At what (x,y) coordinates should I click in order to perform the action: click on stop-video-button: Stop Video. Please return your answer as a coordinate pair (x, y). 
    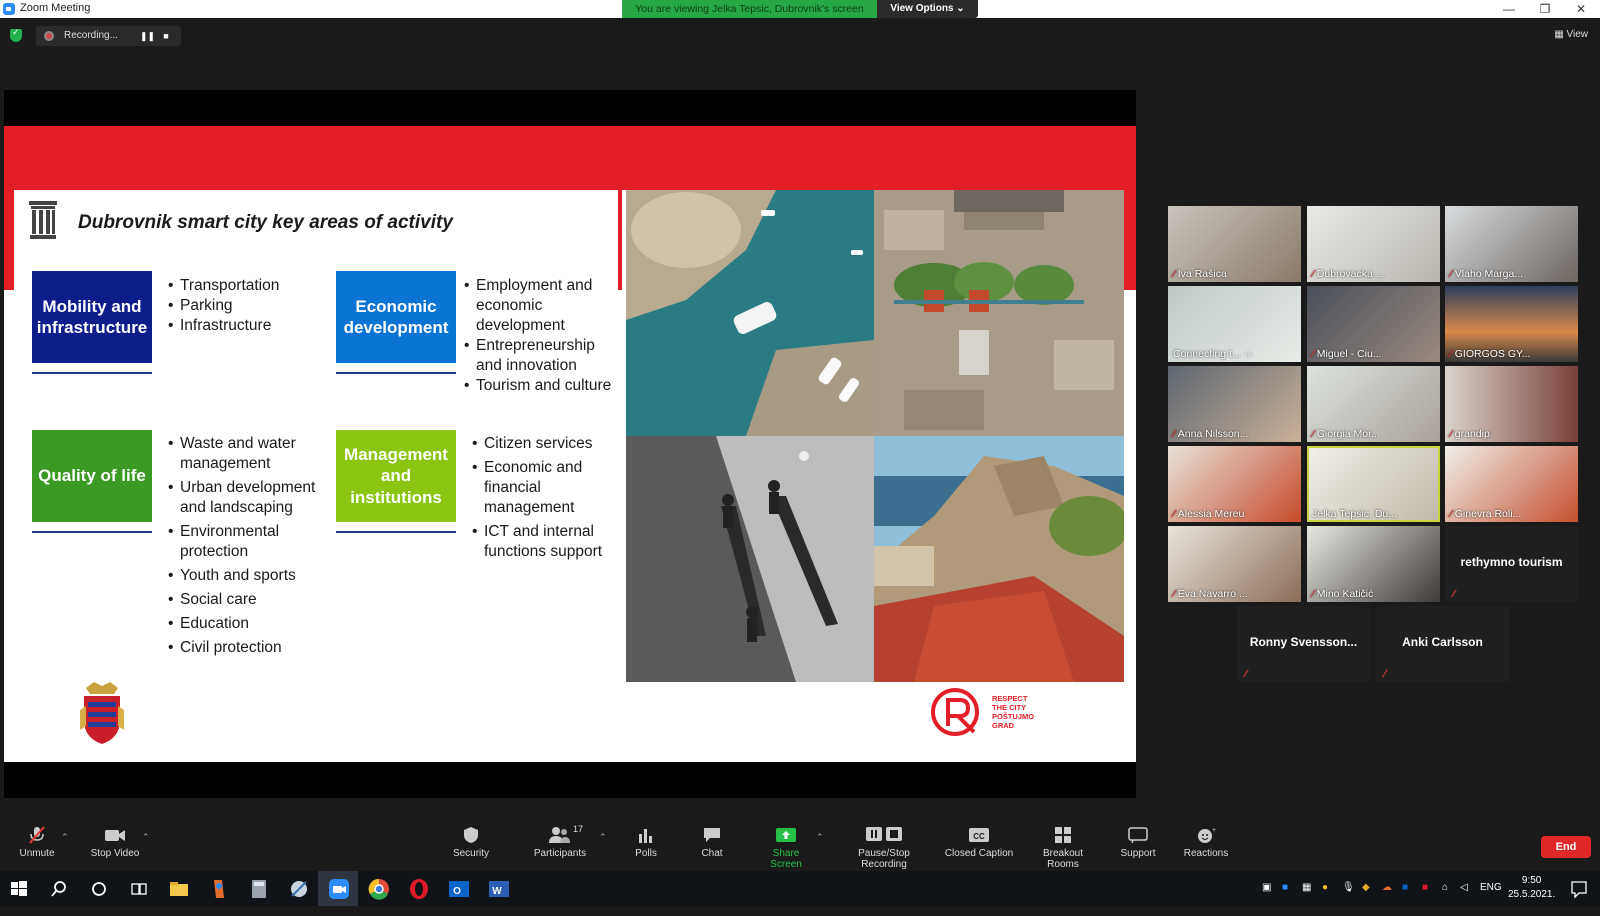
    Looking at the image, I should click on (115, 842).